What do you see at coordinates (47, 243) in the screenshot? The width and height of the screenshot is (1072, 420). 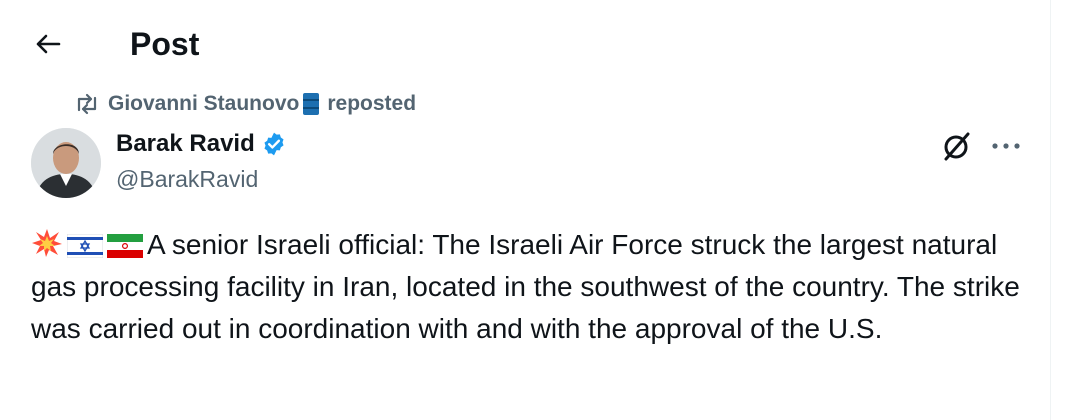 I see `collision-emoji-icon` at bounding box center [47, 243].